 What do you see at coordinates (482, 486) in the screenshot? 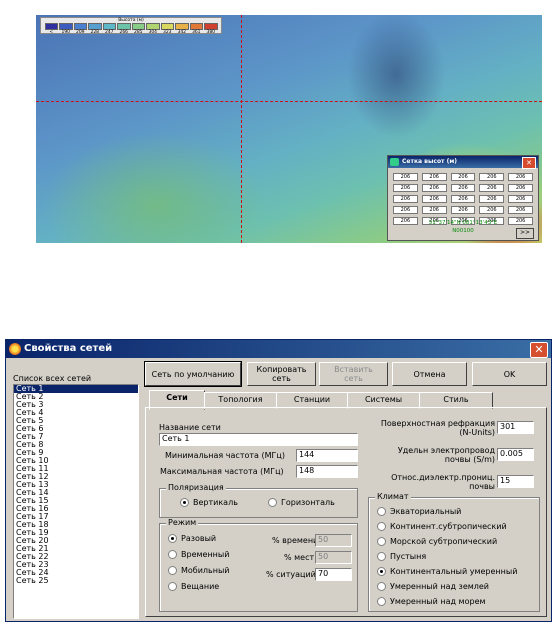
I see `permittivity-label-line-2: почвы` at bounding box center [482, 486].